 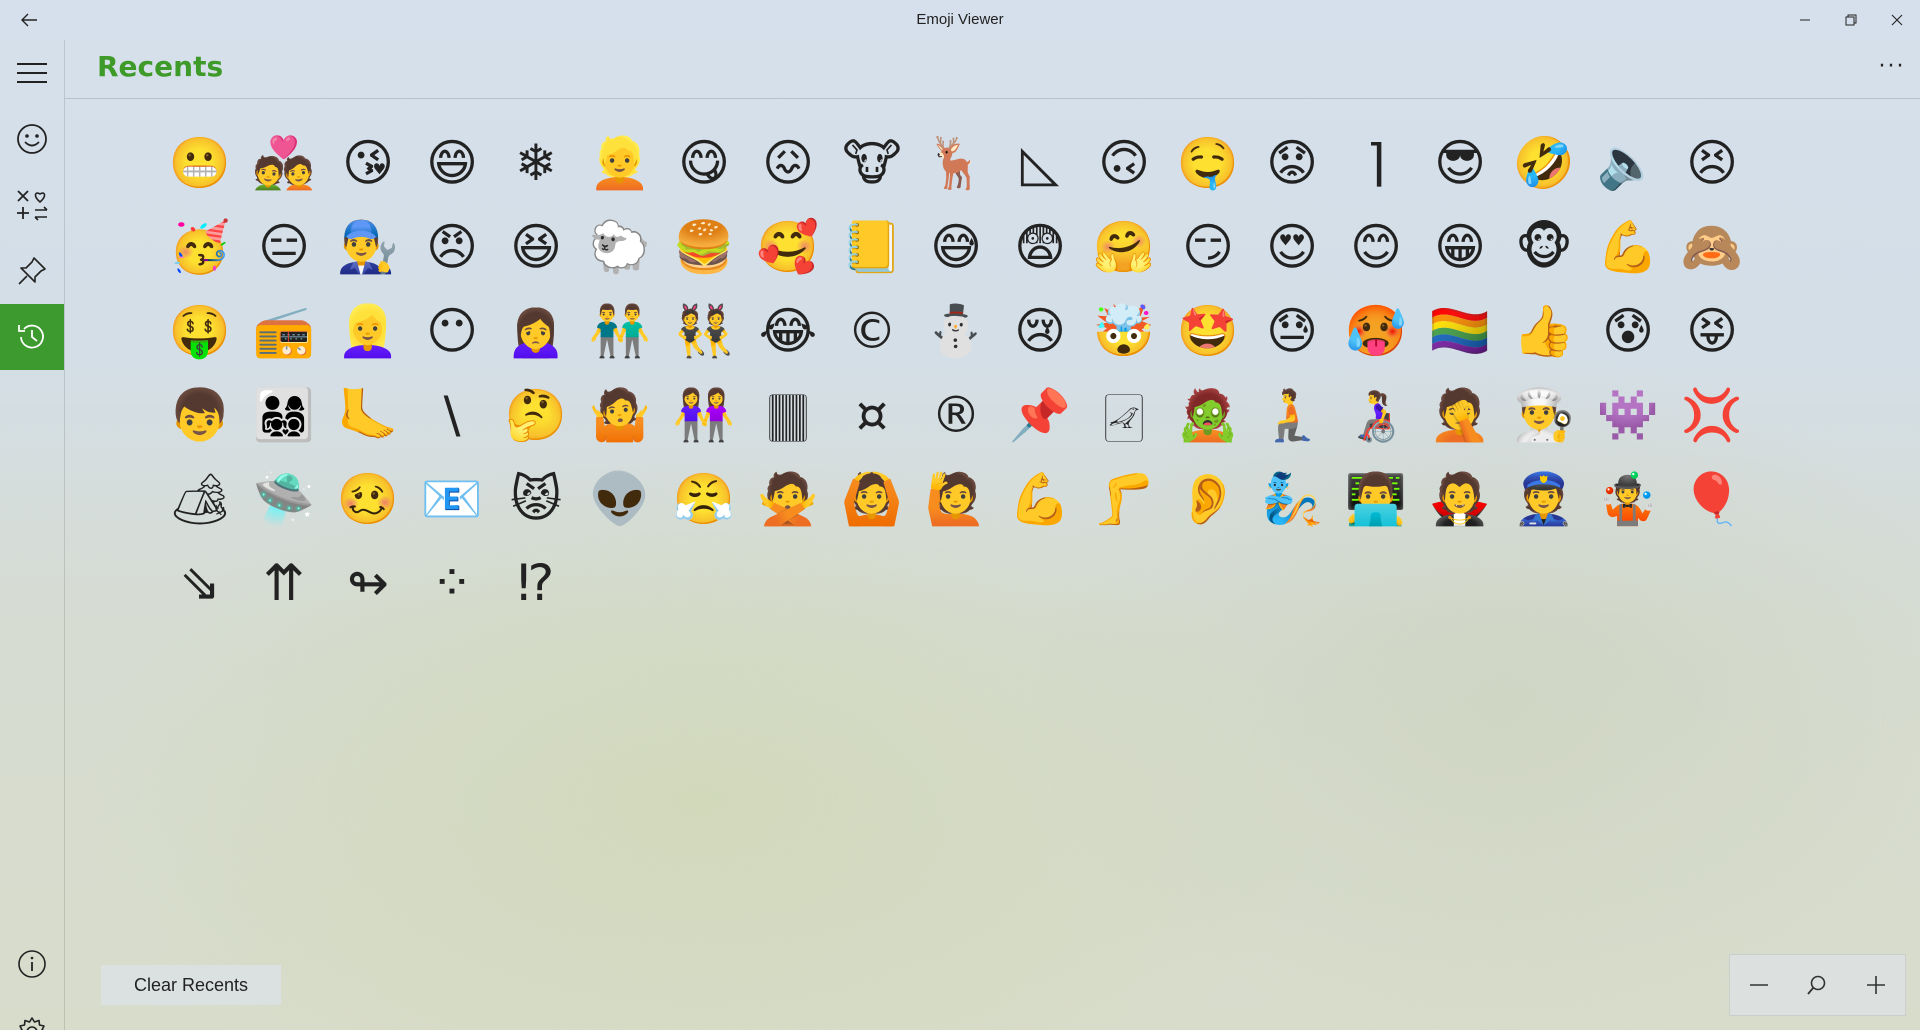 What do you see at coordinates (452, 331) in the screenshot?
I see `emoji-cell: 😶` at bounding box center [452, 331].